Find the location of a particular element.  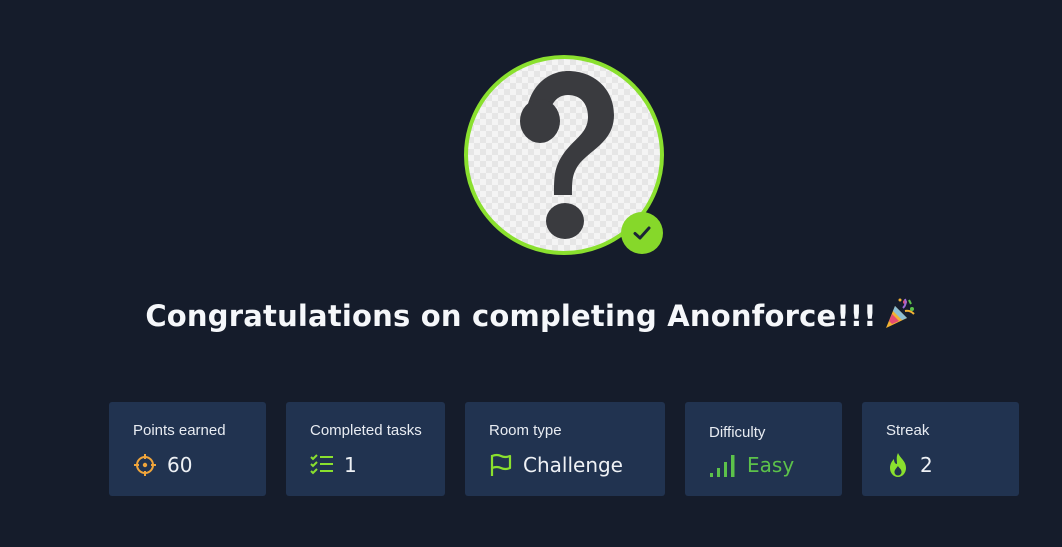

stat-card-difficulty: Difficulty Easy is located at coordinates (763, 449).